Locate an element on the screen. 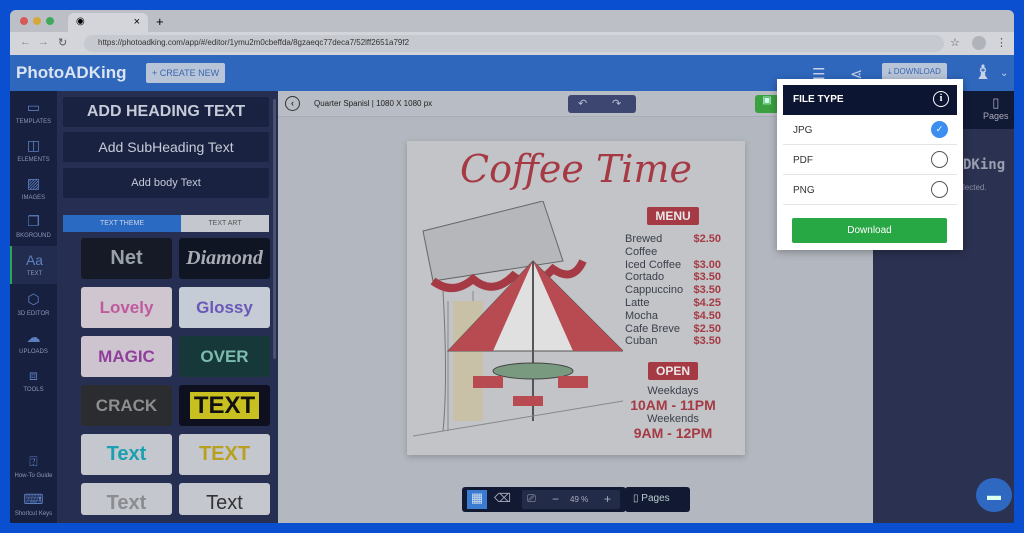  menu-item: Cappuccino $3.50 is located at coordinates (673, 290).